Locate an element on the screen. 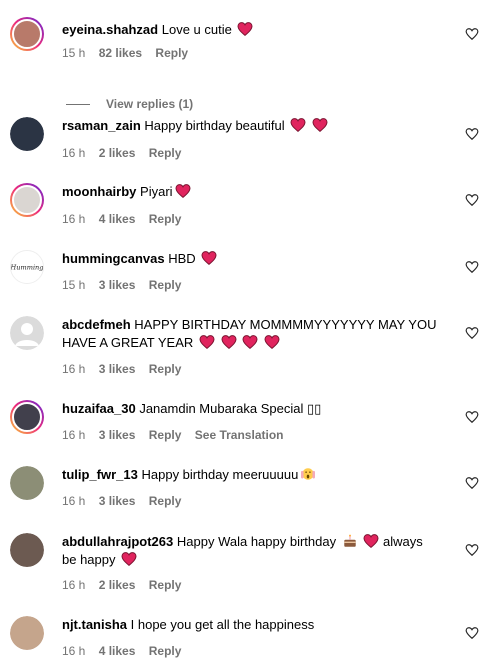  comment-meta: 15 h 82 likes Reply is located at coordinates (130, 53).